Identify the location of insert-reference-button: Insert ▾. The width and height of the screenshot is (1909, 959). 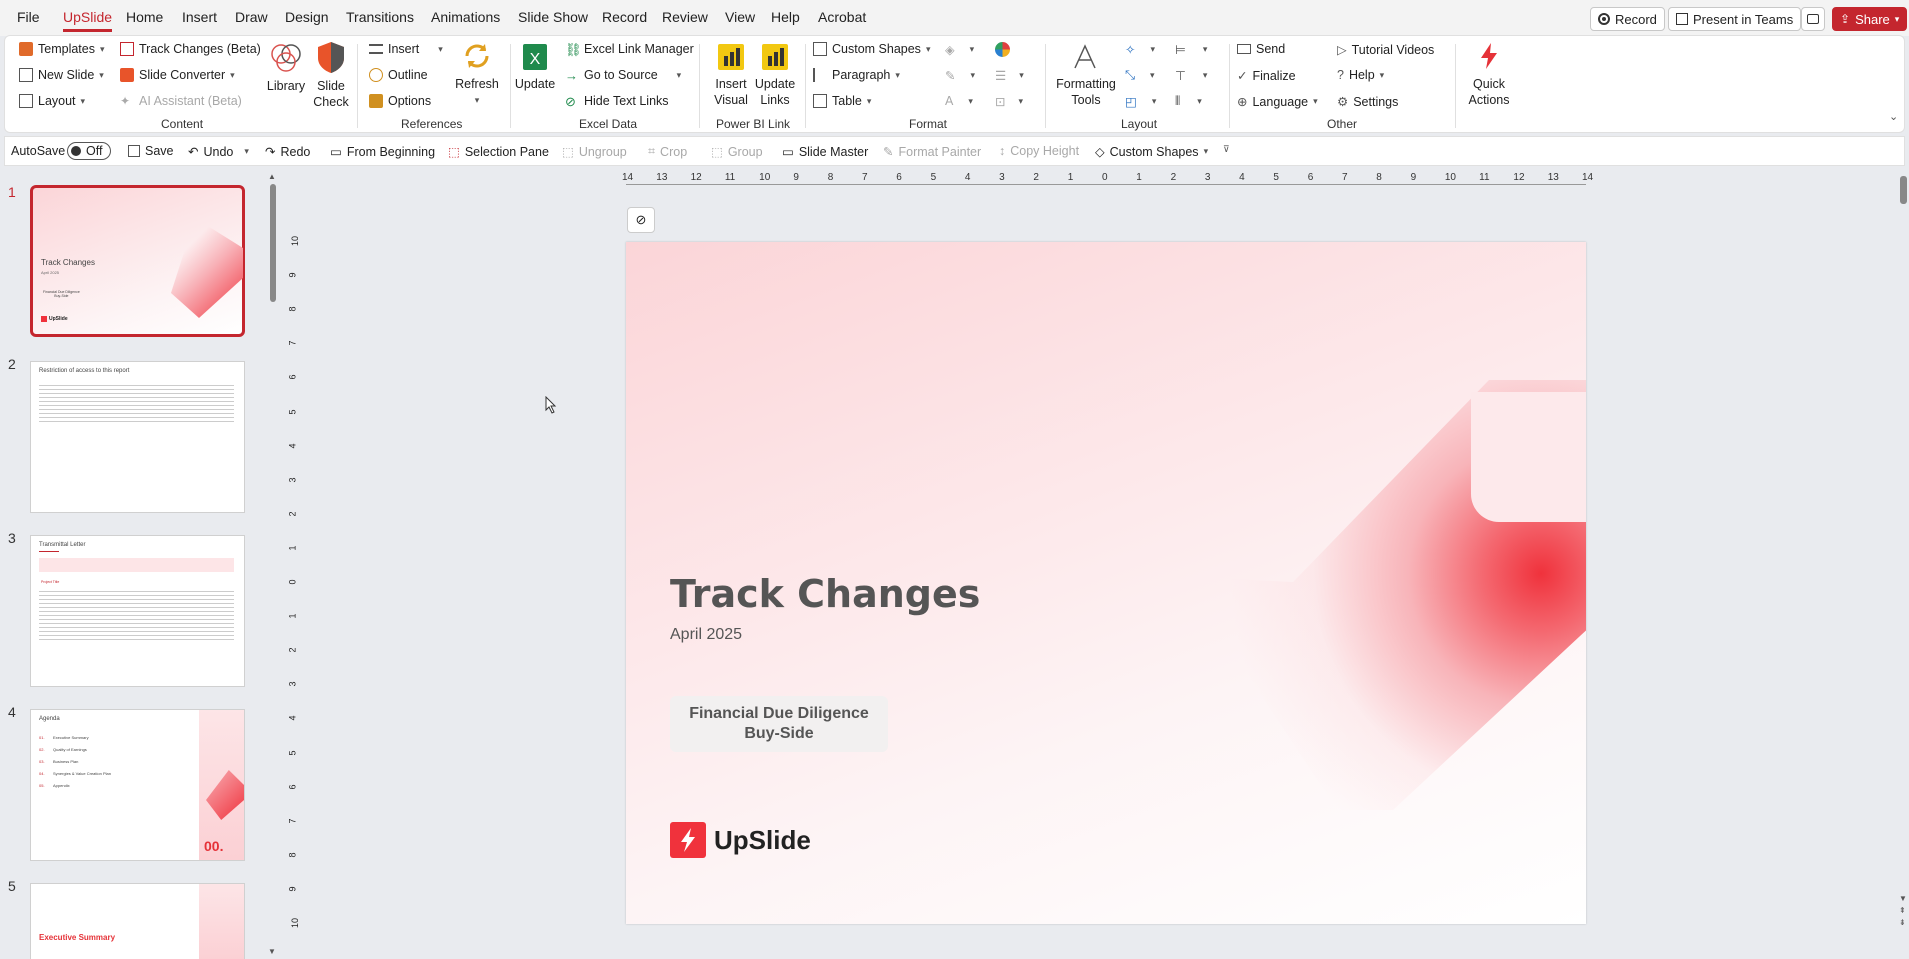
(406, 49).